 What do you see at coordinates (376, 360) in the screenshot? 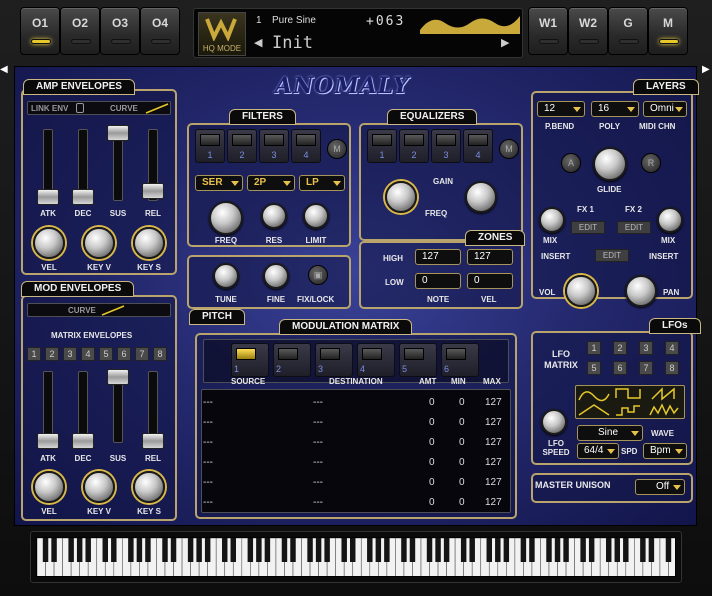
I see `matrix-slot-4: 4` at bounding box center [376, 360].